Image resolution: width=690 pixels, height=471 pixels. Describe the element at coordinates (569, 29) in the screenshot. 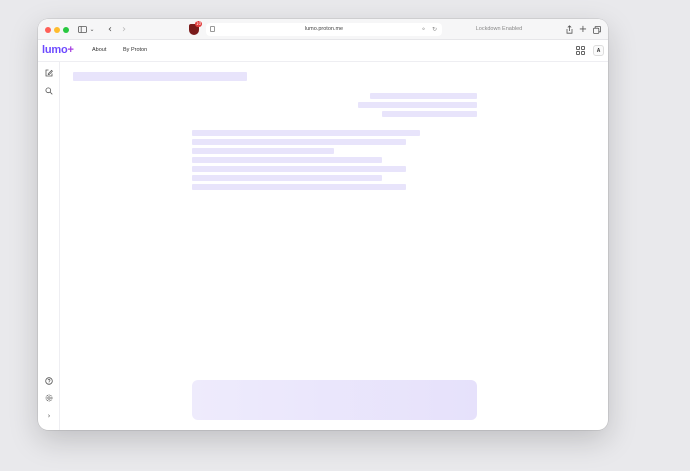

I see `share-icon` at that location.